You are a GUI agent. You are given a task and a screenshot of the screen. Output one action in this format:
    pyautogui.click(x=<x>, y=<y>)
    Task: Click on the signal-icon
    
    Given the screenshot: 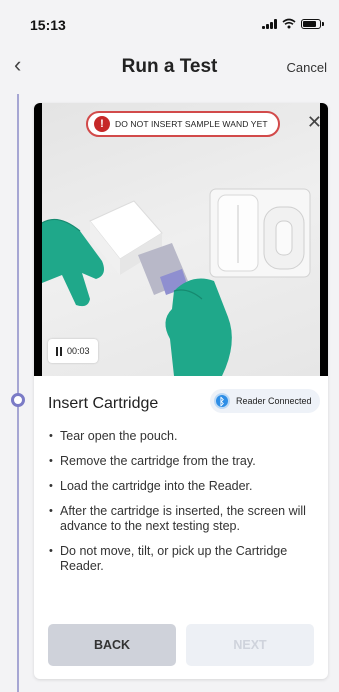 What is the action you would take?
    pyautogui.click(x=269, y=23)
    